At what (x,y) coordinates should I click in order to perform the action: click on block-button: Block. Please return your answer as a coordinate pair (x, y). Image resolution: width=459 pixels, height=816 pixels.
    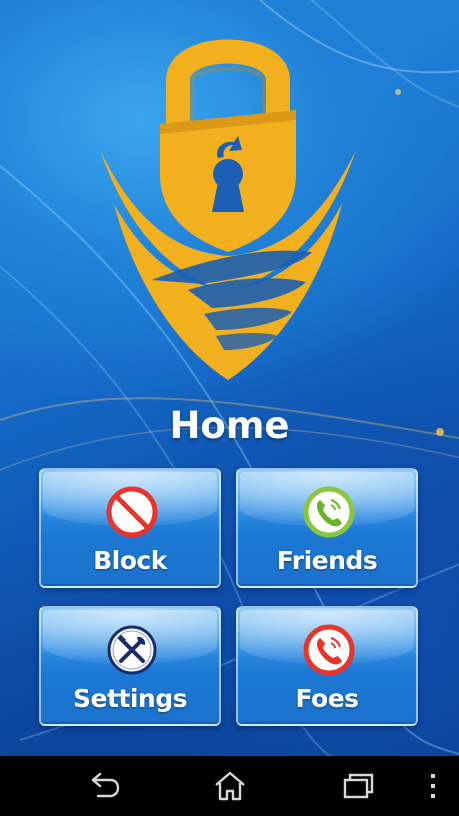
    Looking at the image, I should click on (130, 528).